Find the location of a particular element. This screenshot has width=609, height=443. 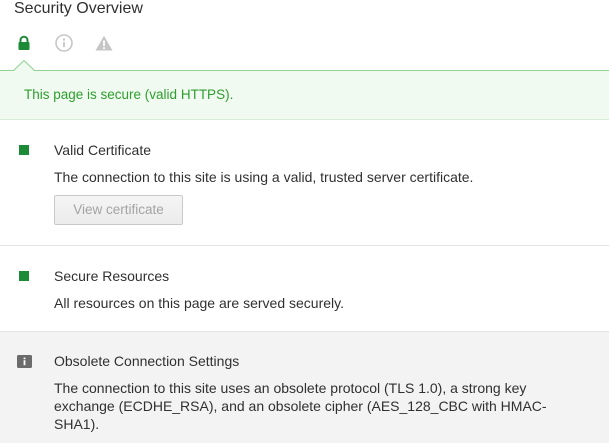

view-certificate-button: View certificate is located at coordinates (118, 210).